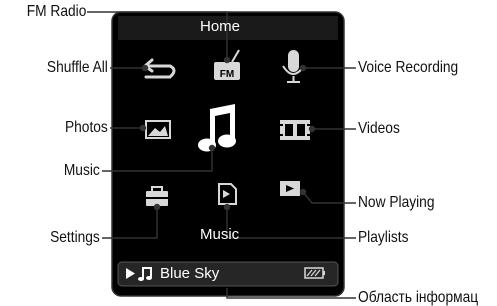  Describe the element at coordinates (227, 60) in the screenshot. I see `leader-dot-fm-radio` at that location.